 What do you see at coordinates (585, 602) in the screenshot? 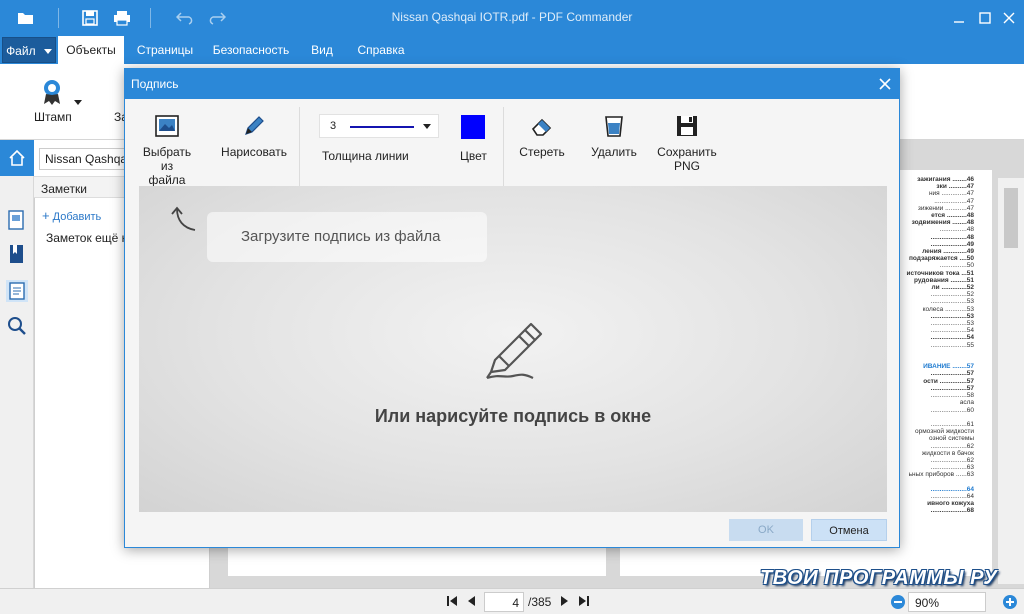
I see `last-page-icon` at bounding box center [585, 602].